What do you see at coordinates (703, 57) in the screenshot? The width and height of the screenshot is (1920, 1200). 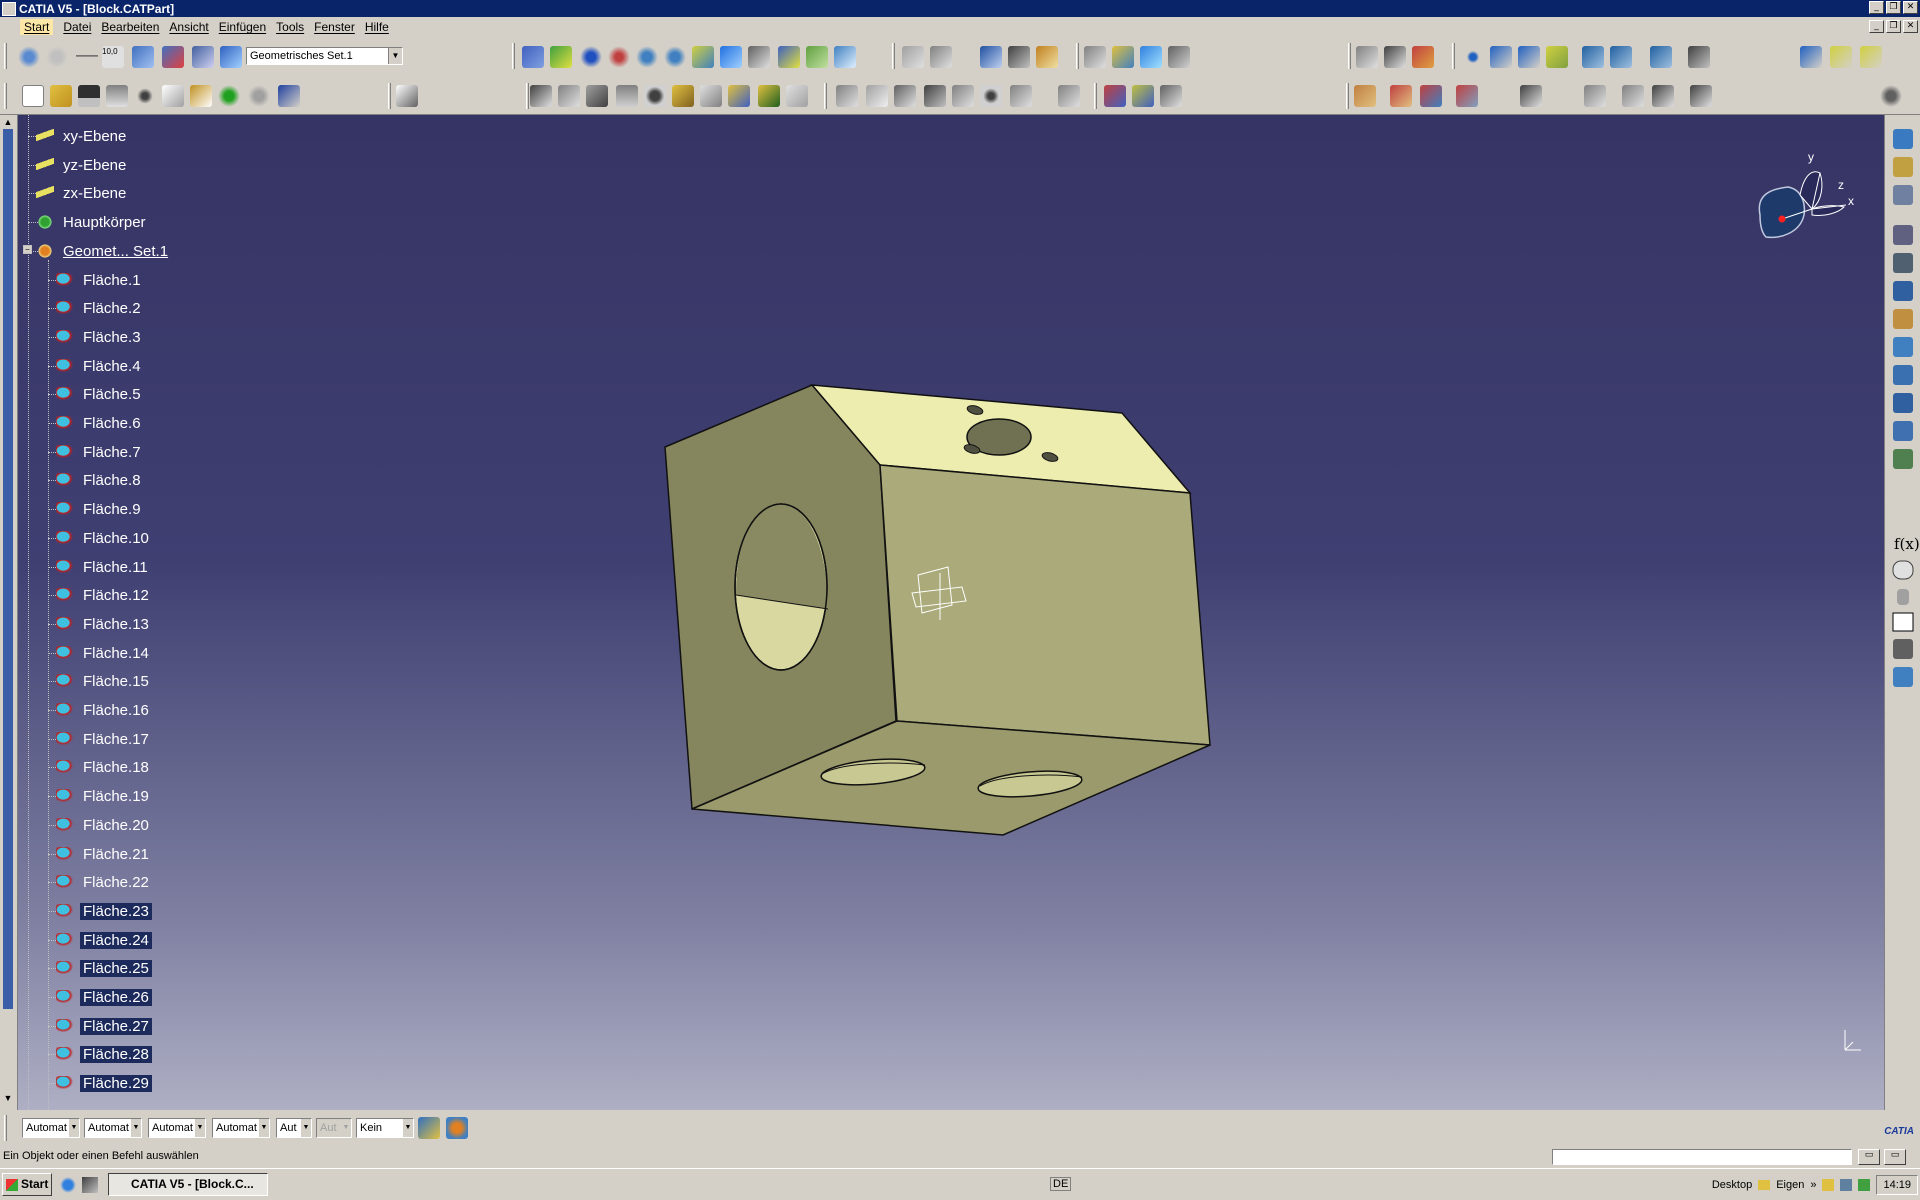 I see `normal-view-icon` at bounding box center [703, 57].